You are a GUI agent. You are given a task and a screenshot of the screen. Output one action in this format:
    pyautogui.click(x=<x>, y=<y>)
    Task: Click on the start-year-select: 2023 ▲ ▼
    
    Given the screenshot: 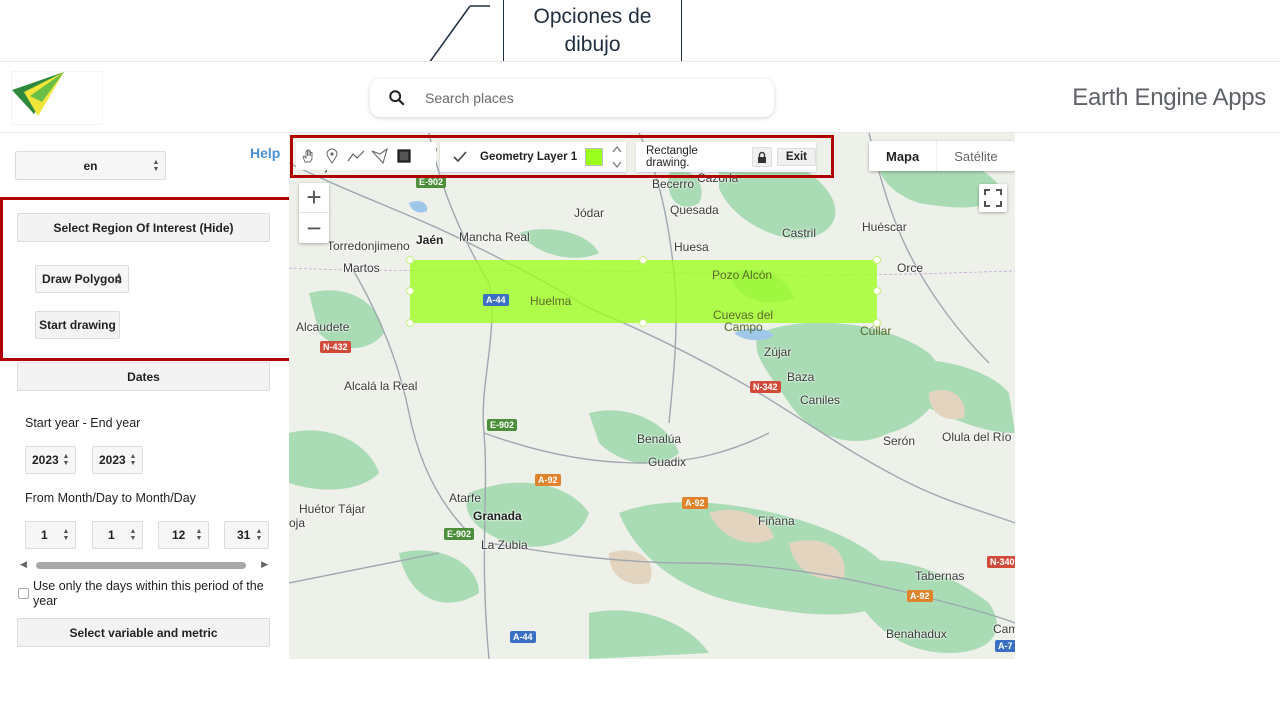 What is the action you would take?
    pyautogui.click(x=50, y=460)
    